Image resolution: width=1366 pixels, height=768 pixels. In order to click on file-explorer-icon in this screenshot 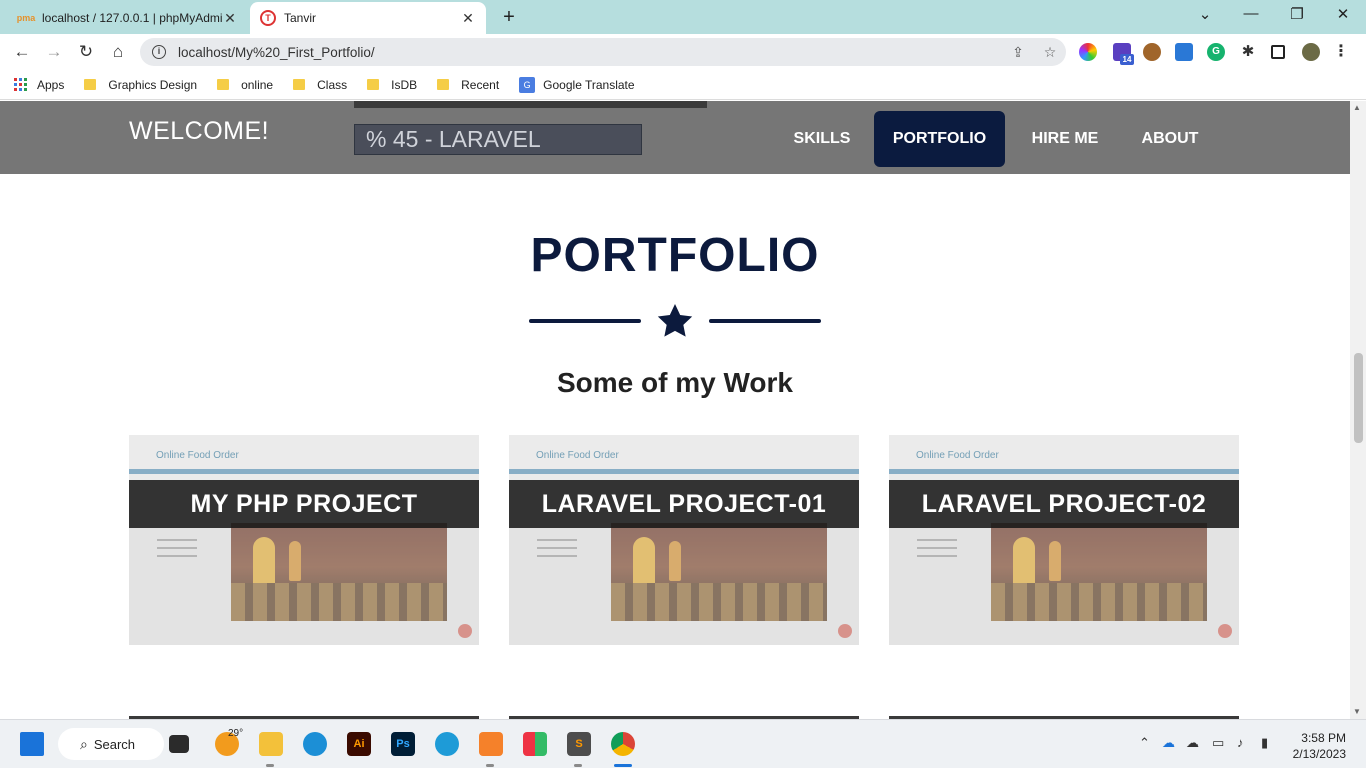, I will do `click(271, 744)`.